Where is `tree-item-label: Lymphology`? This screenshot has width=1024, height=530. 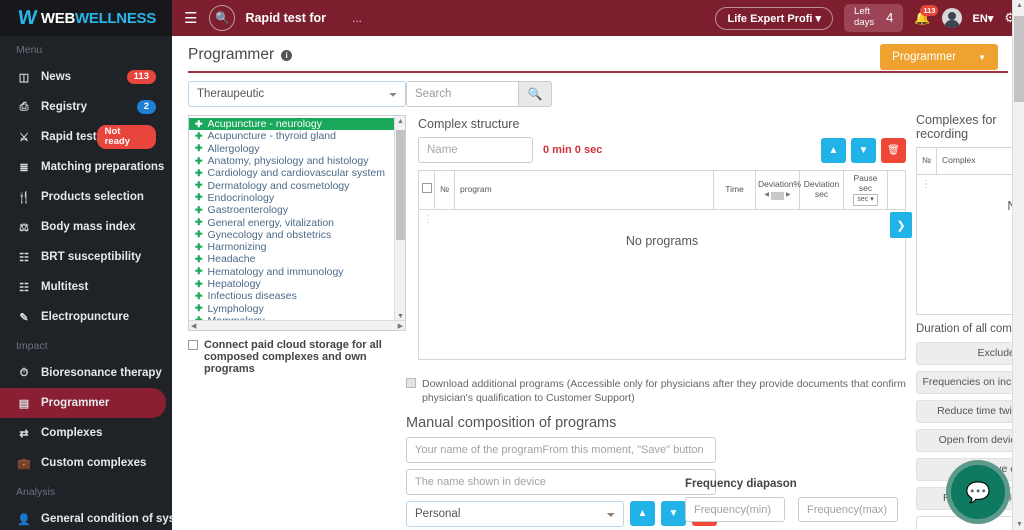 tree-item-label: Lymphology is located at coordinates (235, 308).